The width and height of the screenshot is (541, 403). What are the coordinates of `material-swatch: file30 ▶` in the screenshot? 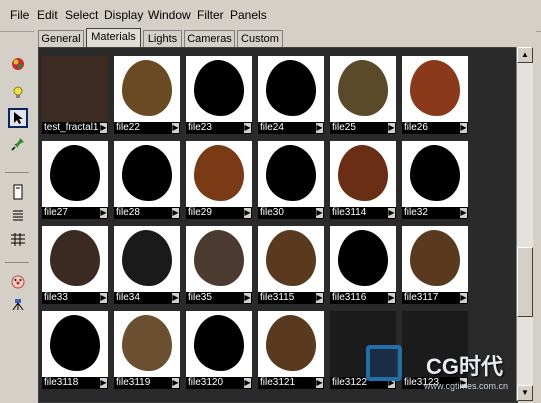 It's located at (291, 180).